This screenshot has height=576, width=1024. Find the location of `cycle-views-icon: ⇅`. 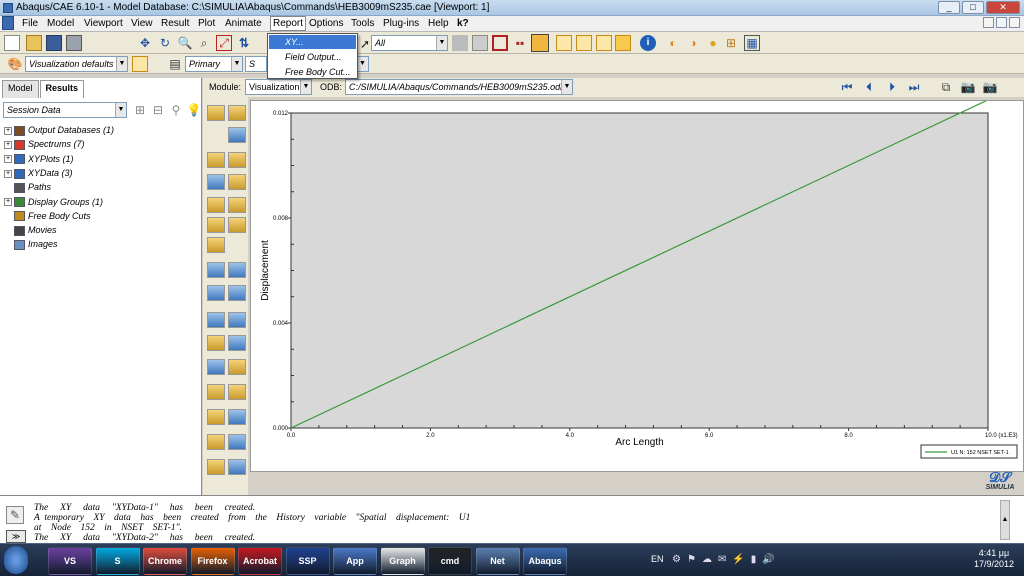

cycle-views-icon: ⇅ is located at coordinates (244, 43).